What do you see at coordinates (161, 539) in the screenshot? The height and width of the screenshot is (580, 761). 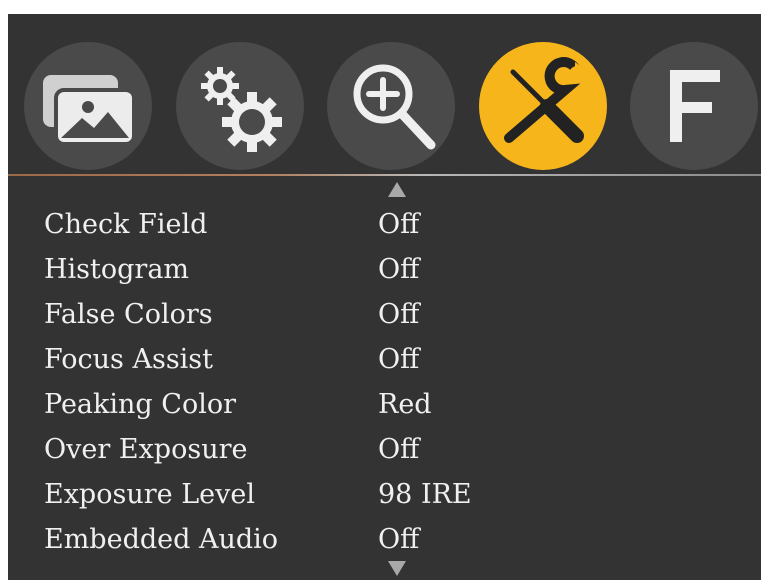 I see `menu-item-label: Embedded Audio` at bounding box center [161, 539].